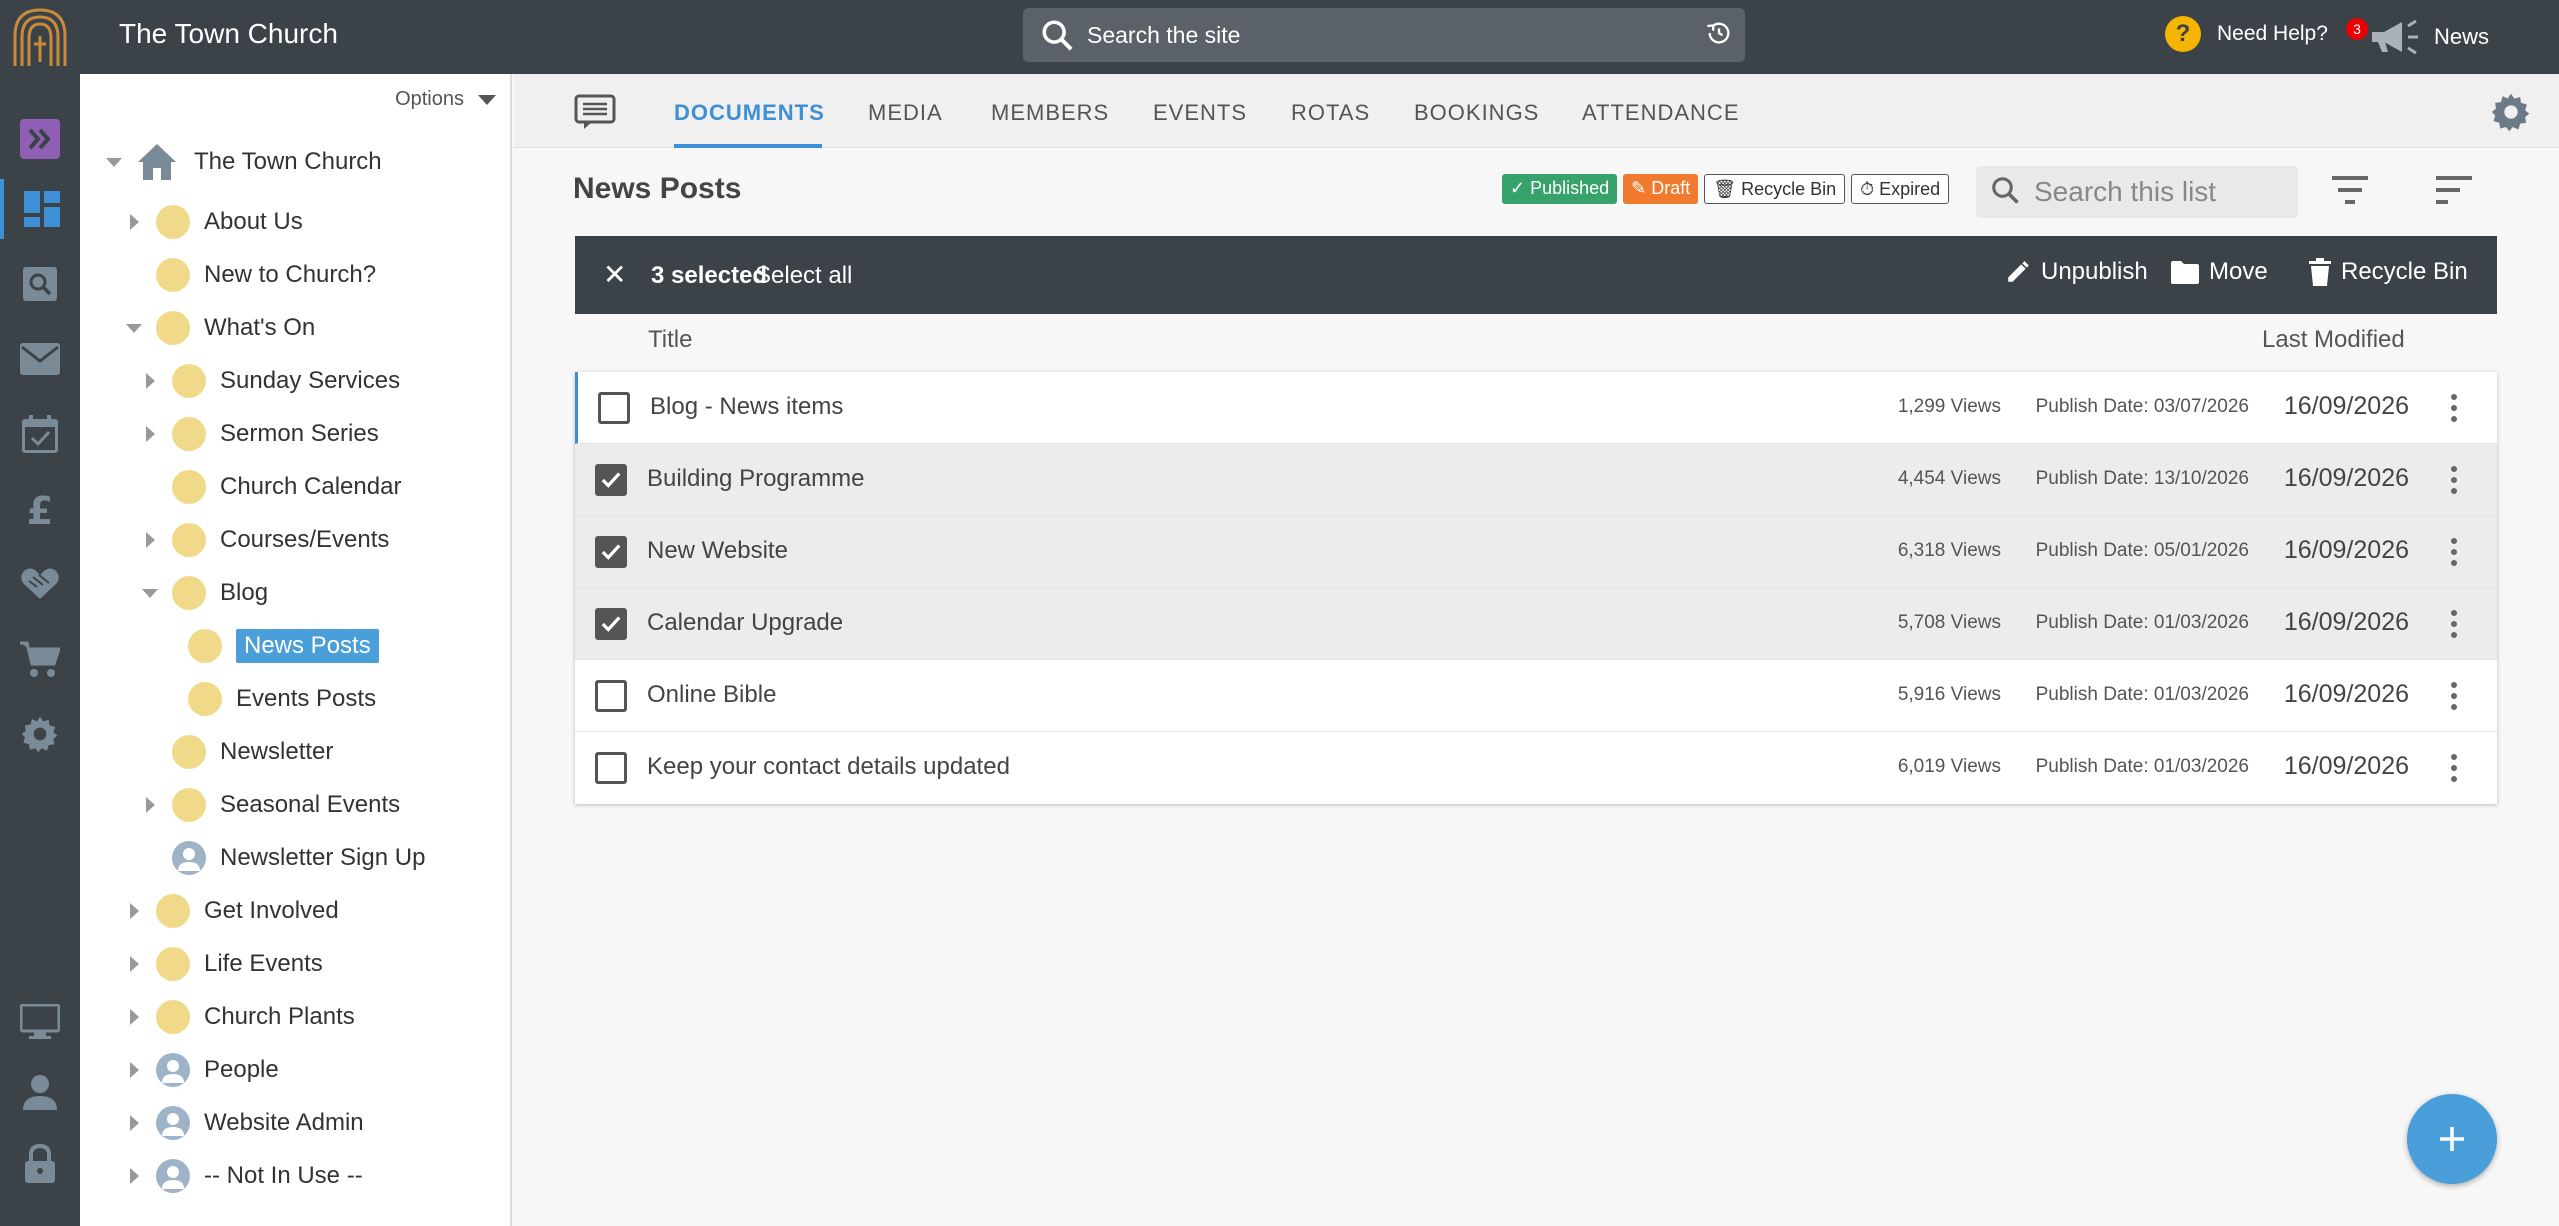 The image size is (2559, 1226). Describe the element at coordinates (1900, 189) in the screenshot. I see `expired-chip: ⏱ Expired` at that location.